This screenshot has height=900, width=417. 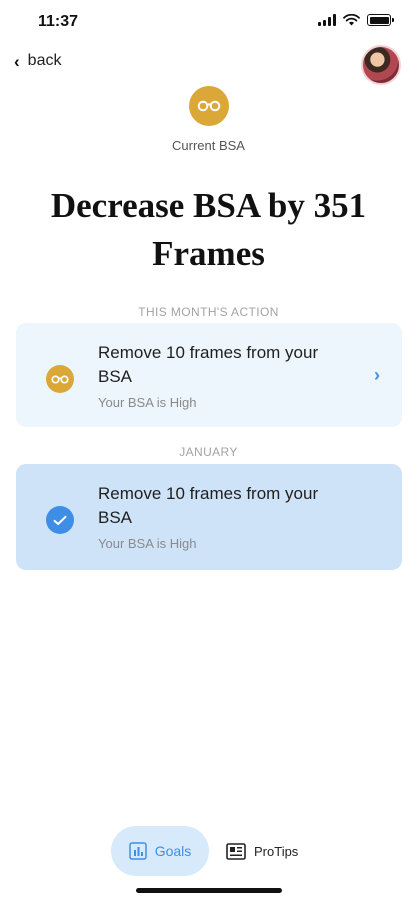 What do you see at coordinates (208, 145) in the screenshot?
I see `hero-caption: Current BSA` at bounding box center [208, 145].